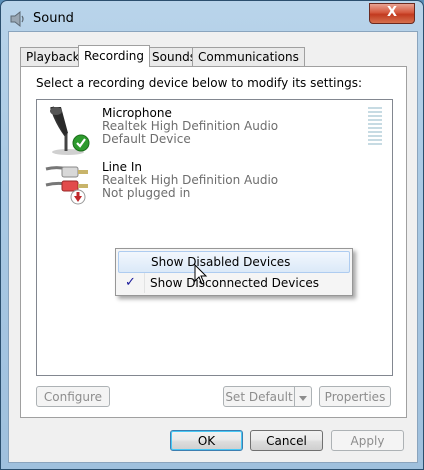 This screenshot has width=424, height=470. I want to click on close-button: X, so click(392, 13).